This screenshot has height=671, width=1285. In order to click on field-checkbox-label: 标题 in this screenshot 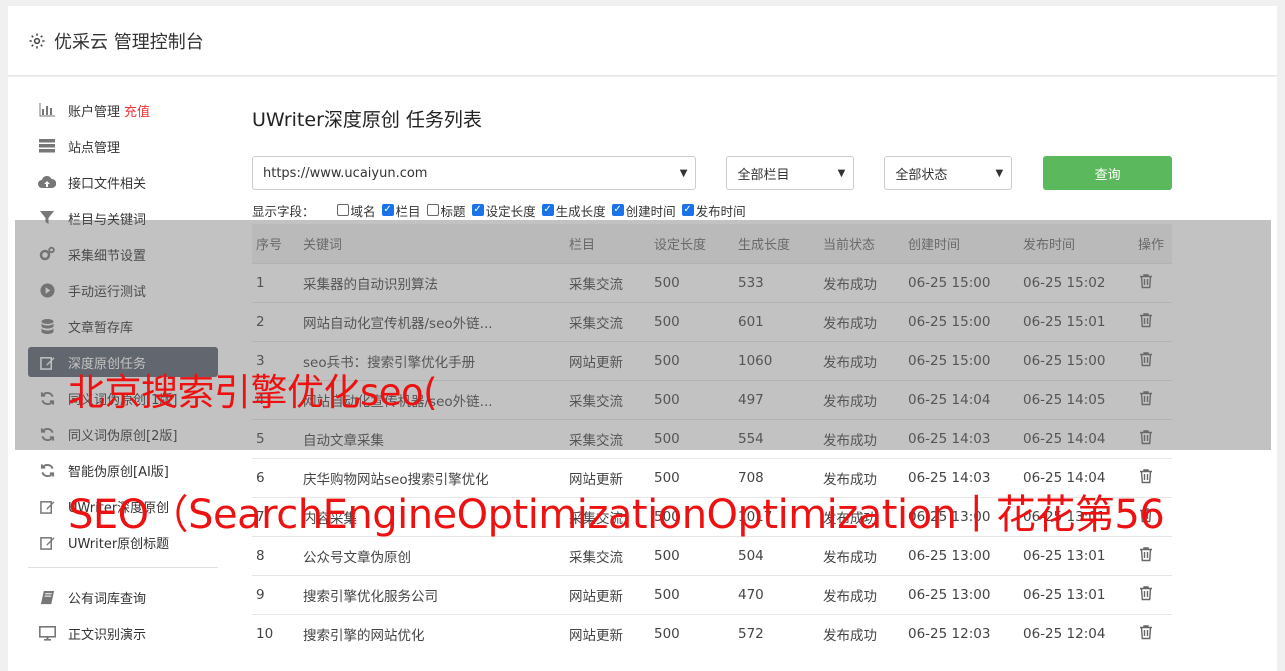, I will do `click(453, 211)`.